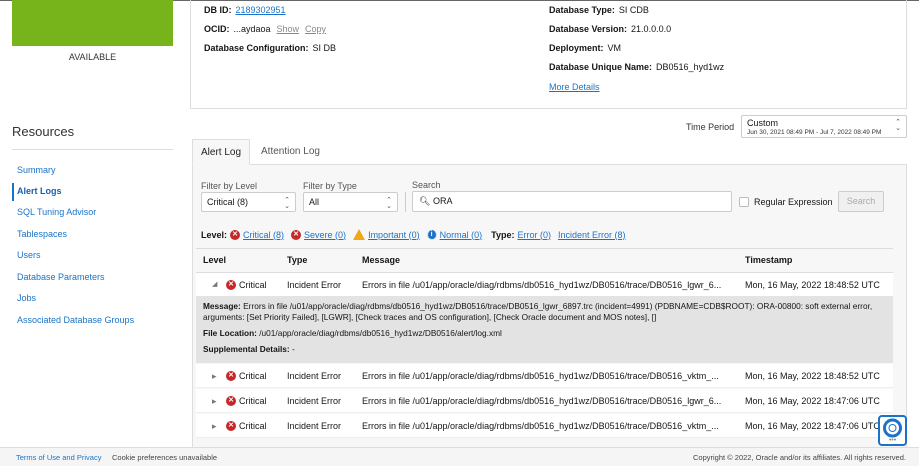 The width and height of the screenshot is (919, 466). I want to click on filter-level-label: Filter by Level, so click(229, 186).